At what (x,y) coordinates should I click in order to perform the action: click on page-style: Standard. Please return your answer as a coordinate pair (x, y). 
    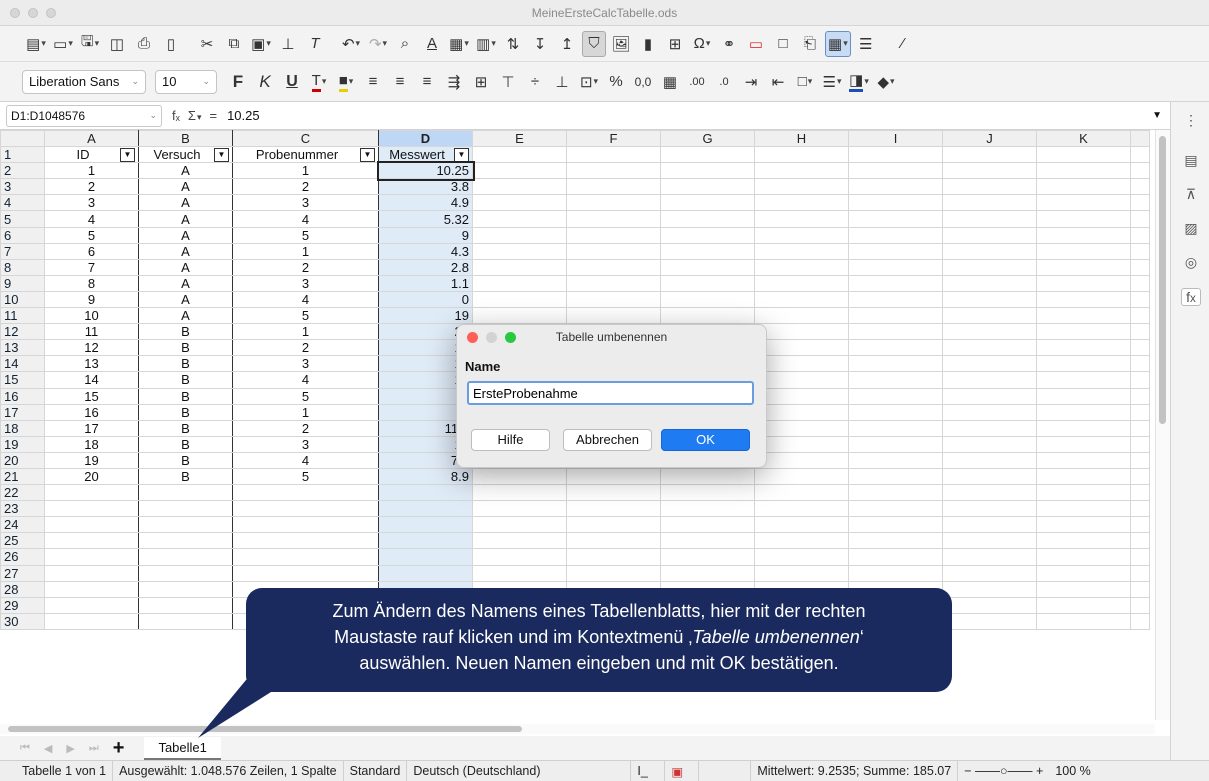
    Looking at the image, I should click on (376, 771).